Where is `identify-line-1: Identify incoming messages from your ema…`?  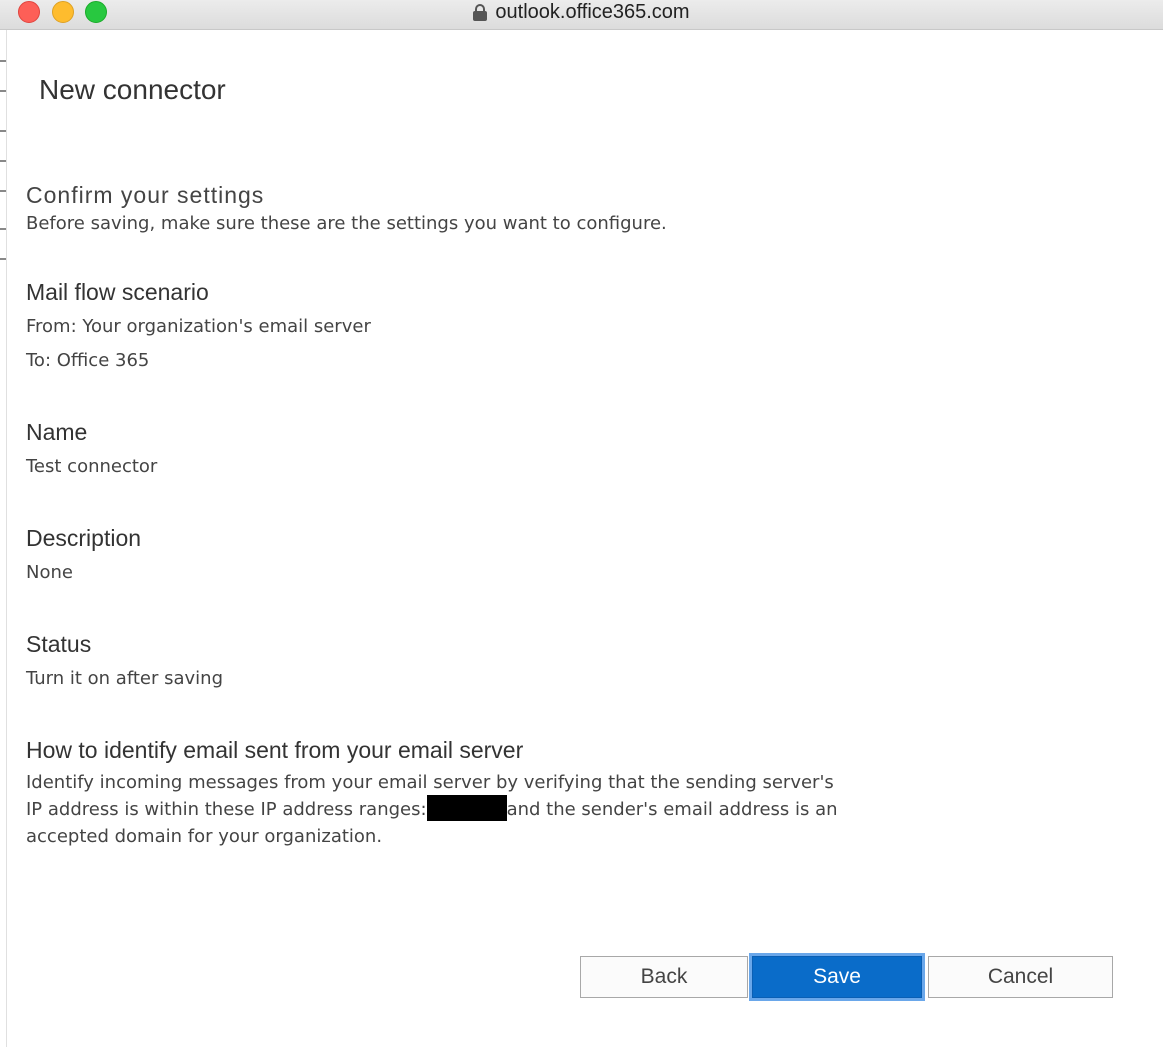
identify-line-1: Identify incoming messages from your ema… is located at coordinates (430, 782).